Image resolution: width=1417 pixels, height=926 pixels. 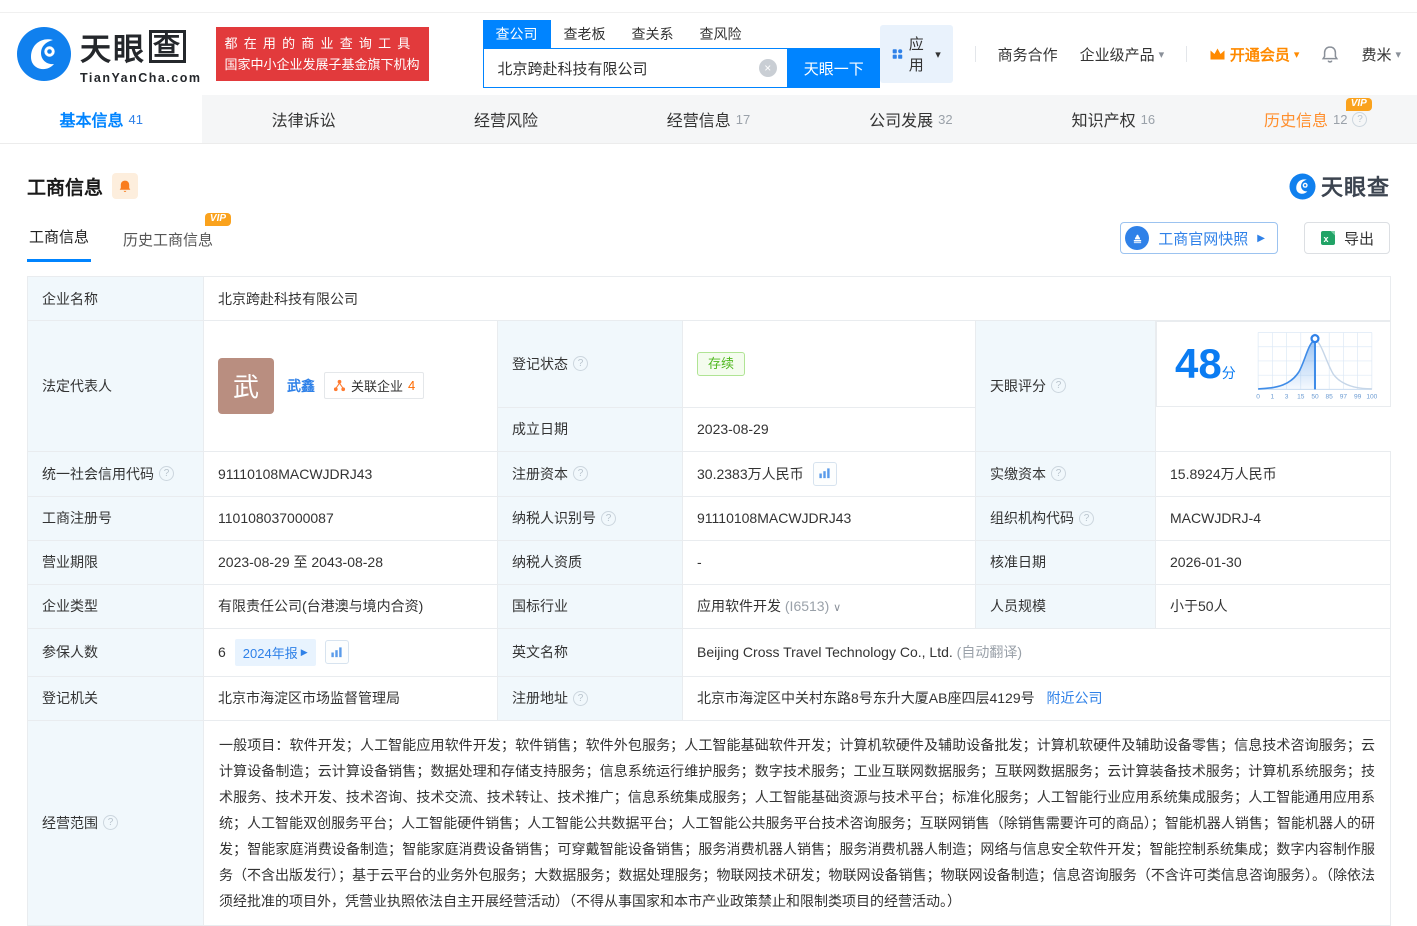 I want to click on insured-trend-icon, so click(x=336, y=652).